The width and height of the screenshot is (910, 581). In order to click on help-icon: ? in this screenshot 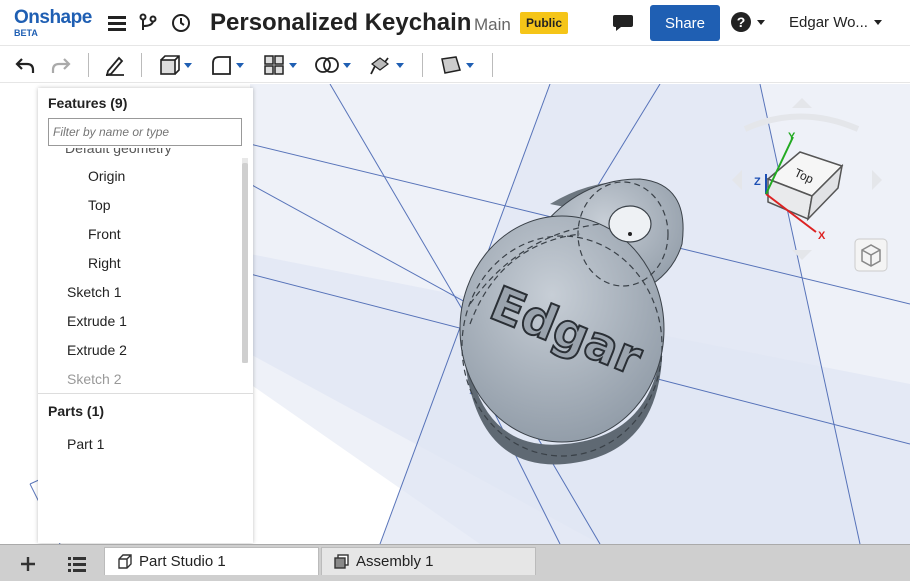, I will do `click(741, 22)`.